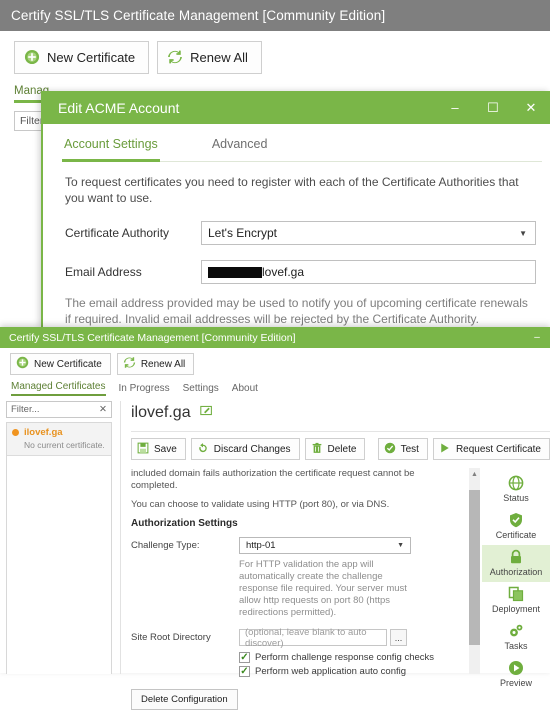 The height and width of the screenshot is (710, 550). I want to click on plus-circle-icon, so click(32, 57).